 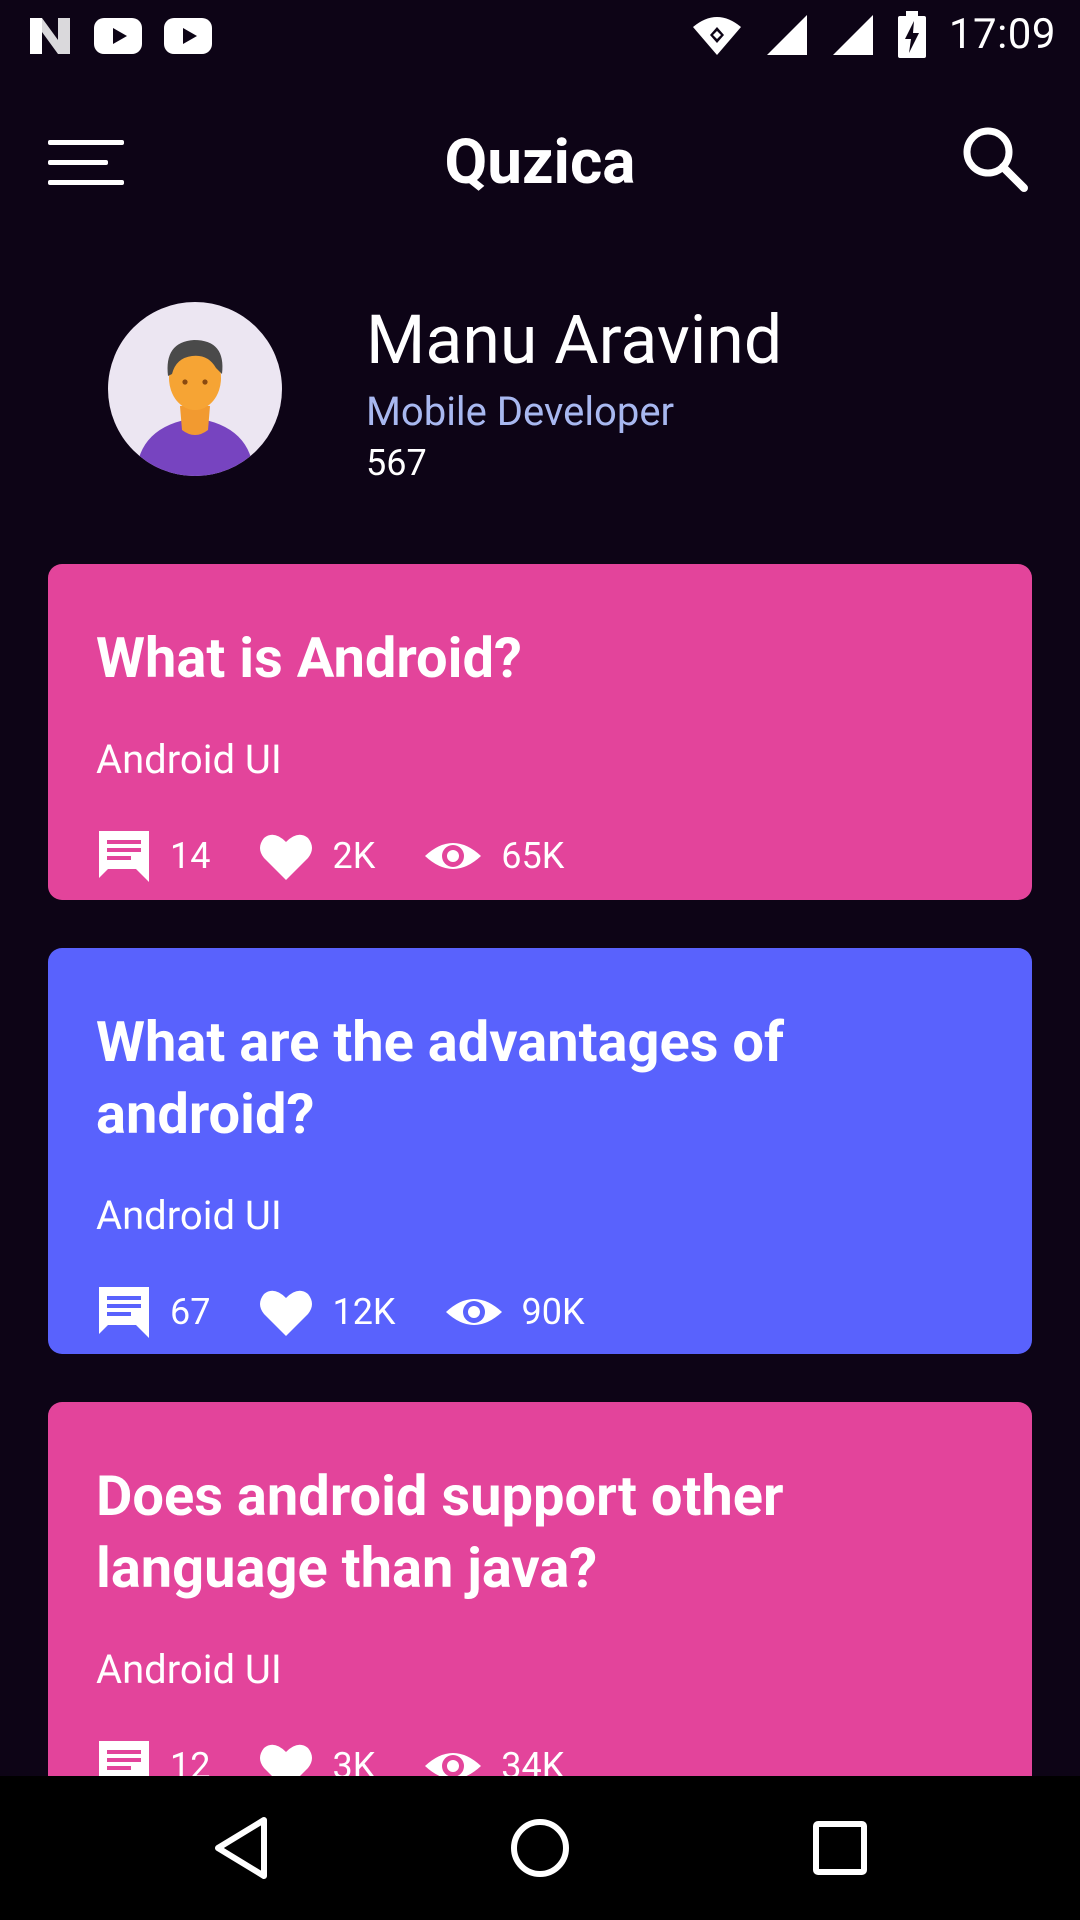 What do you see at coordinates (440, 1078) in the screenshot?
I see `question-title: What are the advantages of android?` at bounding box center [440, 1078].